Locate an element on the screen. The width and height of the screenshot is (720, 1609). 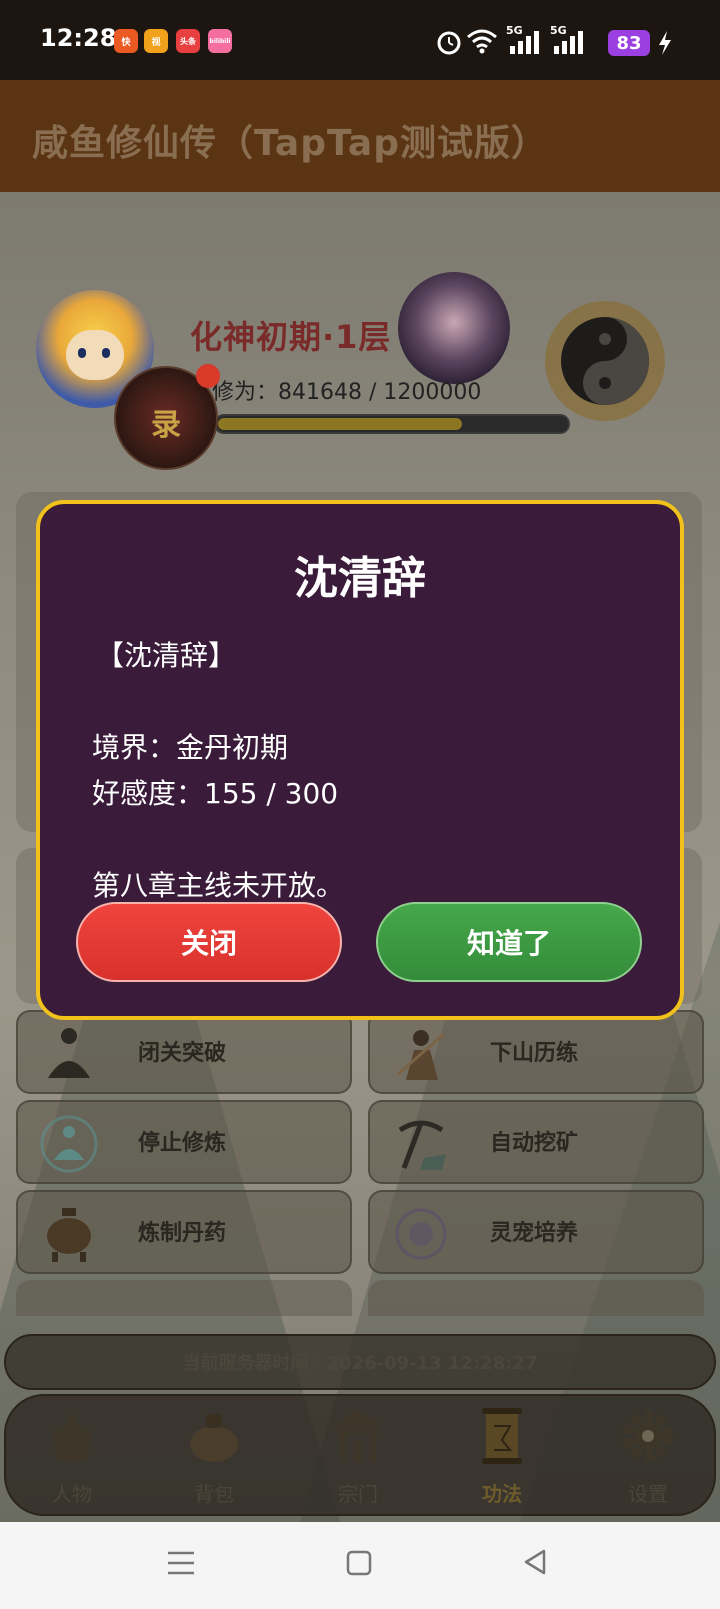
menu-icon is located at coordinates (181, 1563).